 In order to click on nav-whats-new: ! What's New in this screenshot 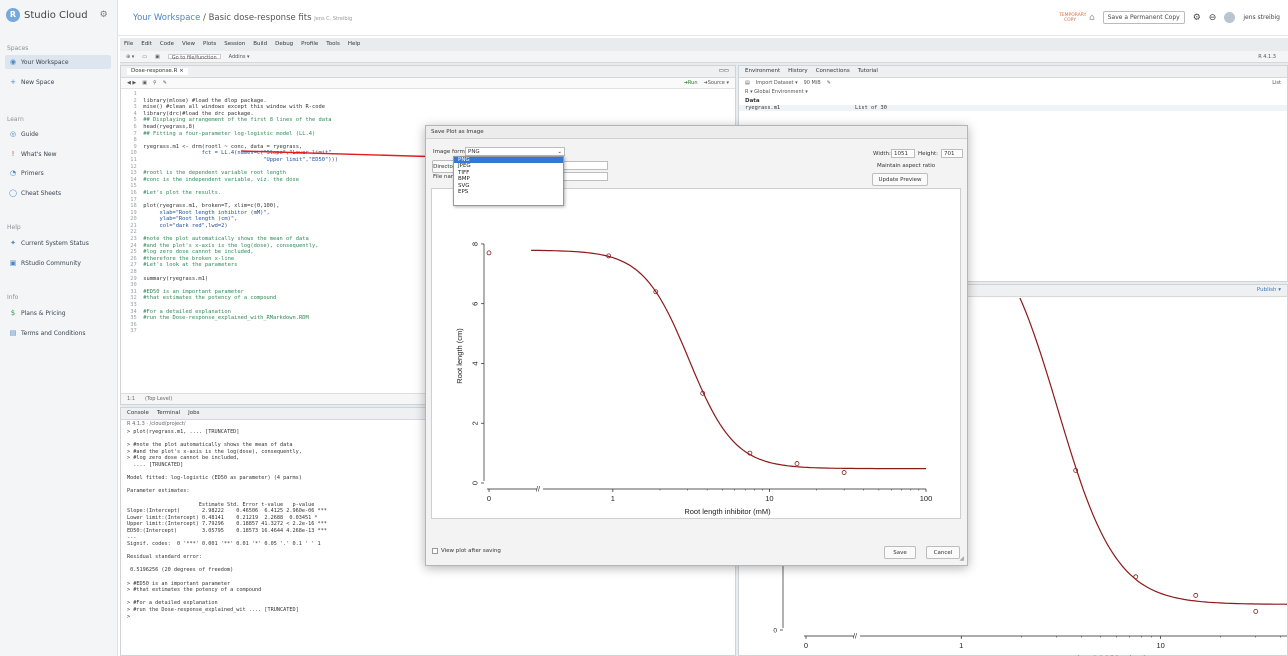, I will do `click(58, 154)`.